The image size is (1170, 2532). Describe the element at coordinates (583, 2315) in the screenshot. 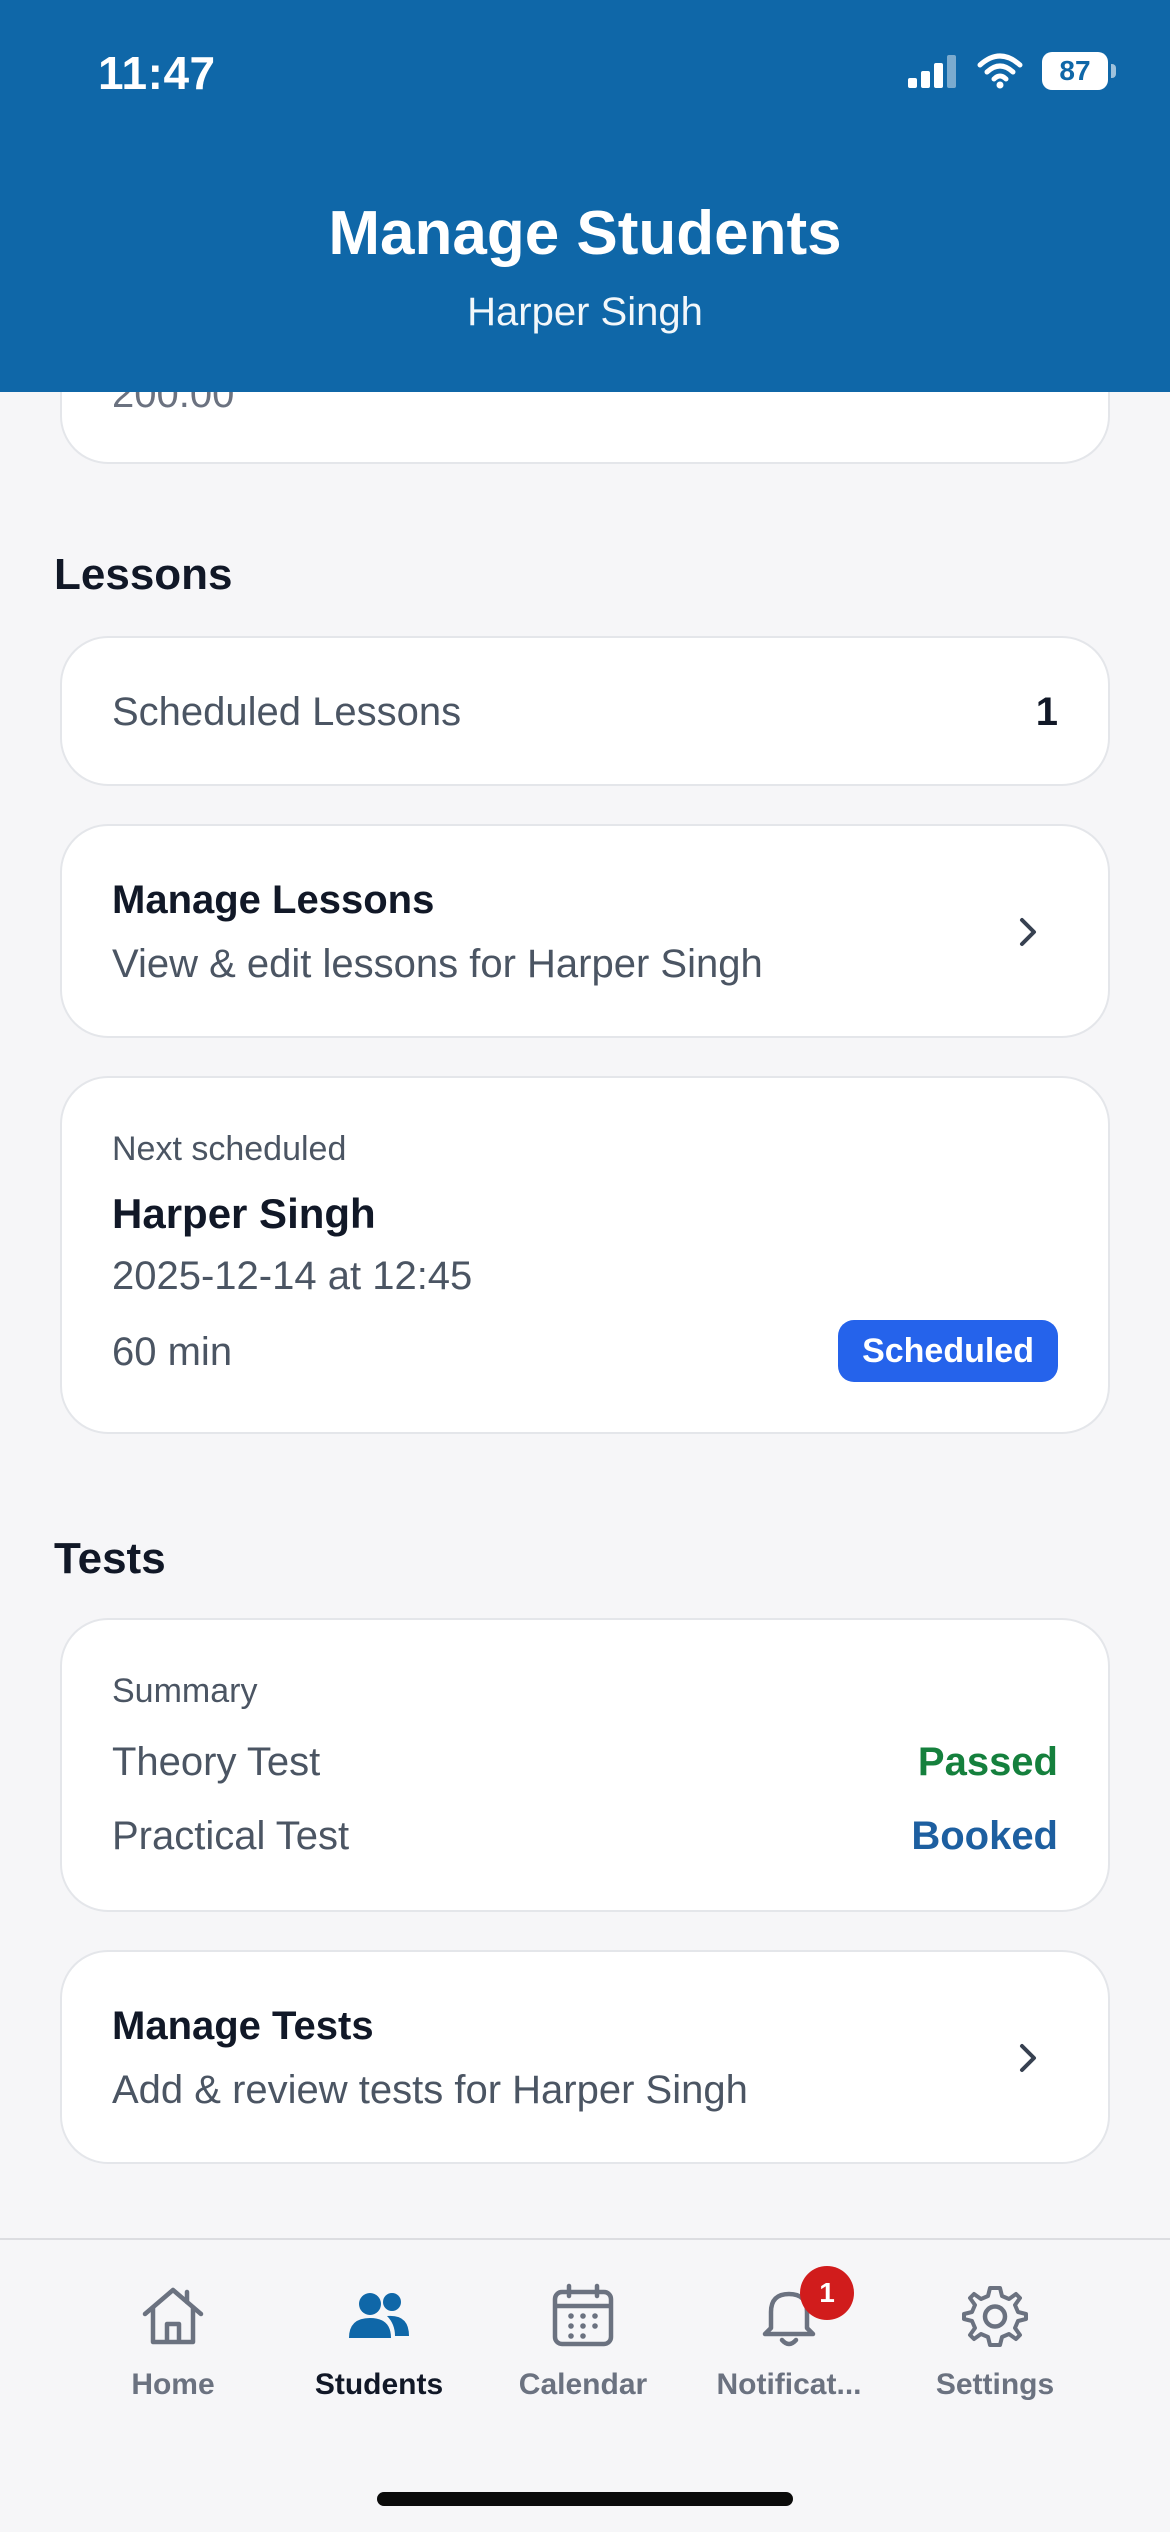

I see `calendar-icon` at that location.